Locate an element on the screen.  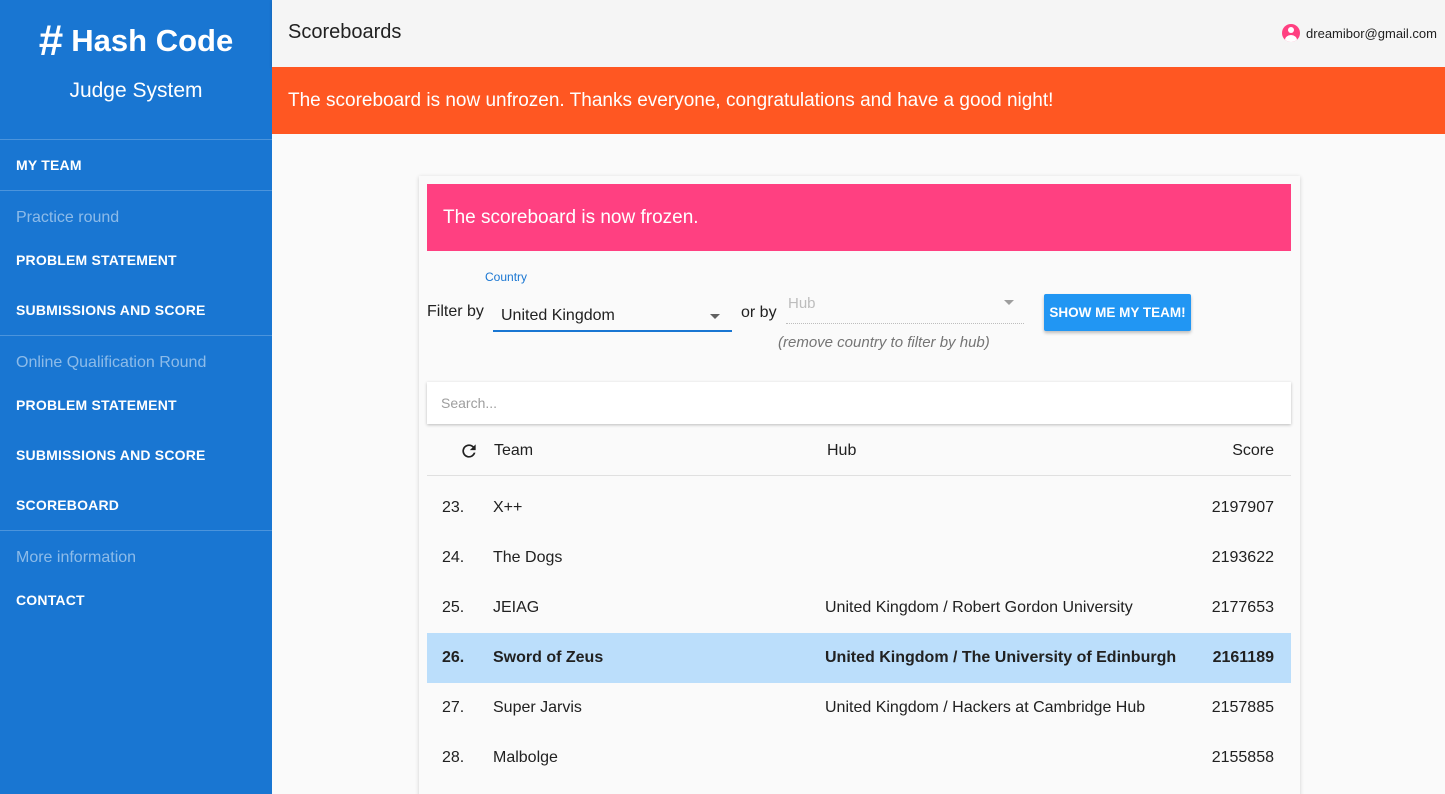
row-rank: 27. is located at coordinates (453, 707).